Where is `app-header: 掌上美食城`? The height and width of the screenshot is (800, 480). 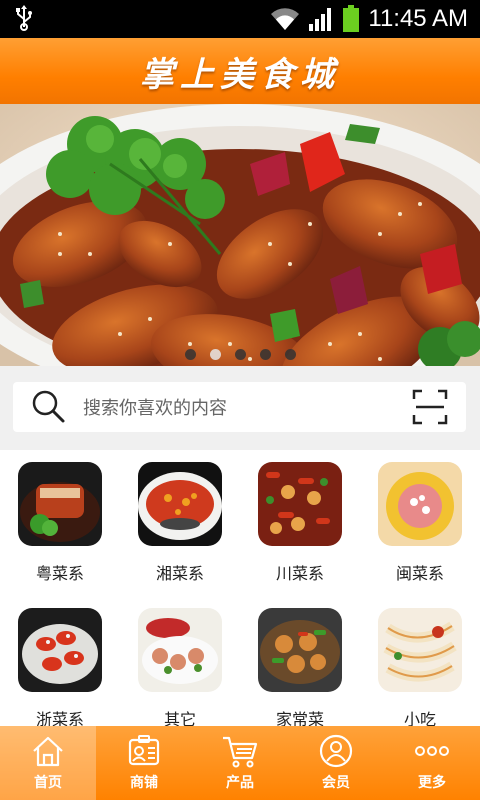 app-header: 掌上美食城 is located at coordinates (240, 71).